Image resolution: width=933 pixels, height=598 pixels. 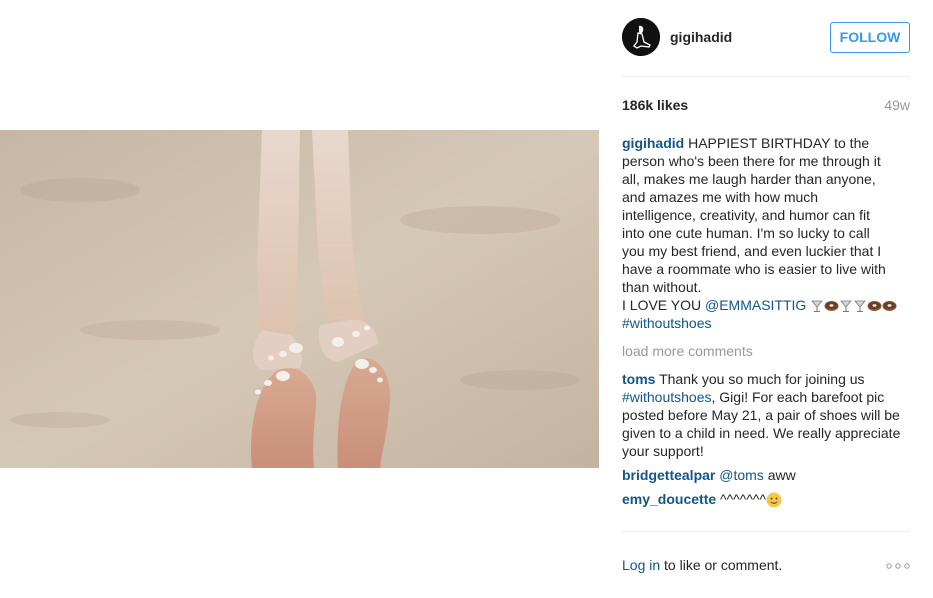 What do you see at coordinates (755, 305) in the screenshot?
I see `caption-mention: @EMMASITTIG` at bounding box center [755, 305].